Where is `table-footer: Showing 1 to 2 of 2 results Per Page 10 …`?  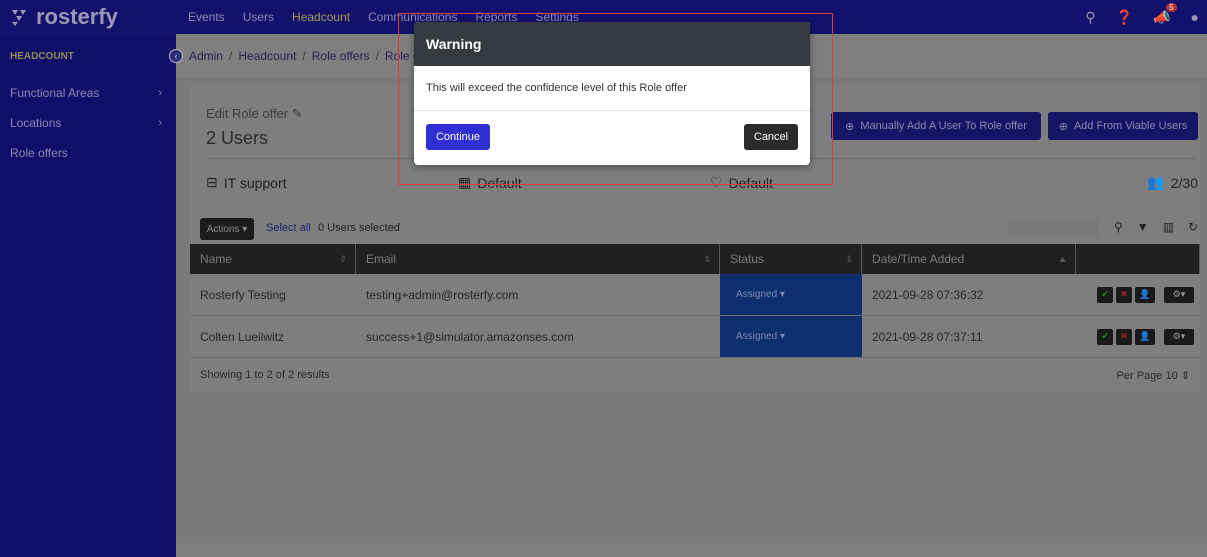
table-footer: Showing 1 to 2 of 2 results Per Page 10 … is located at coordinates (695, 375).